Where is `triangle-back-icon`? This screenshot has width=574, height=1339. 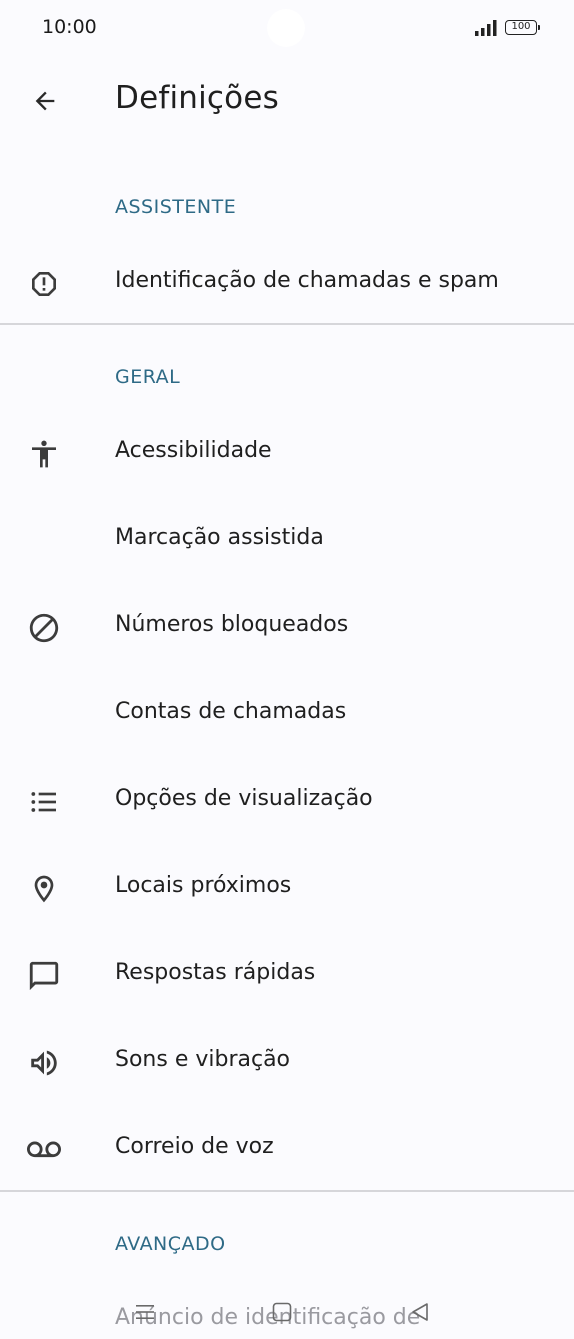 triangle-back-icon is located at coordinates (420, 1312).